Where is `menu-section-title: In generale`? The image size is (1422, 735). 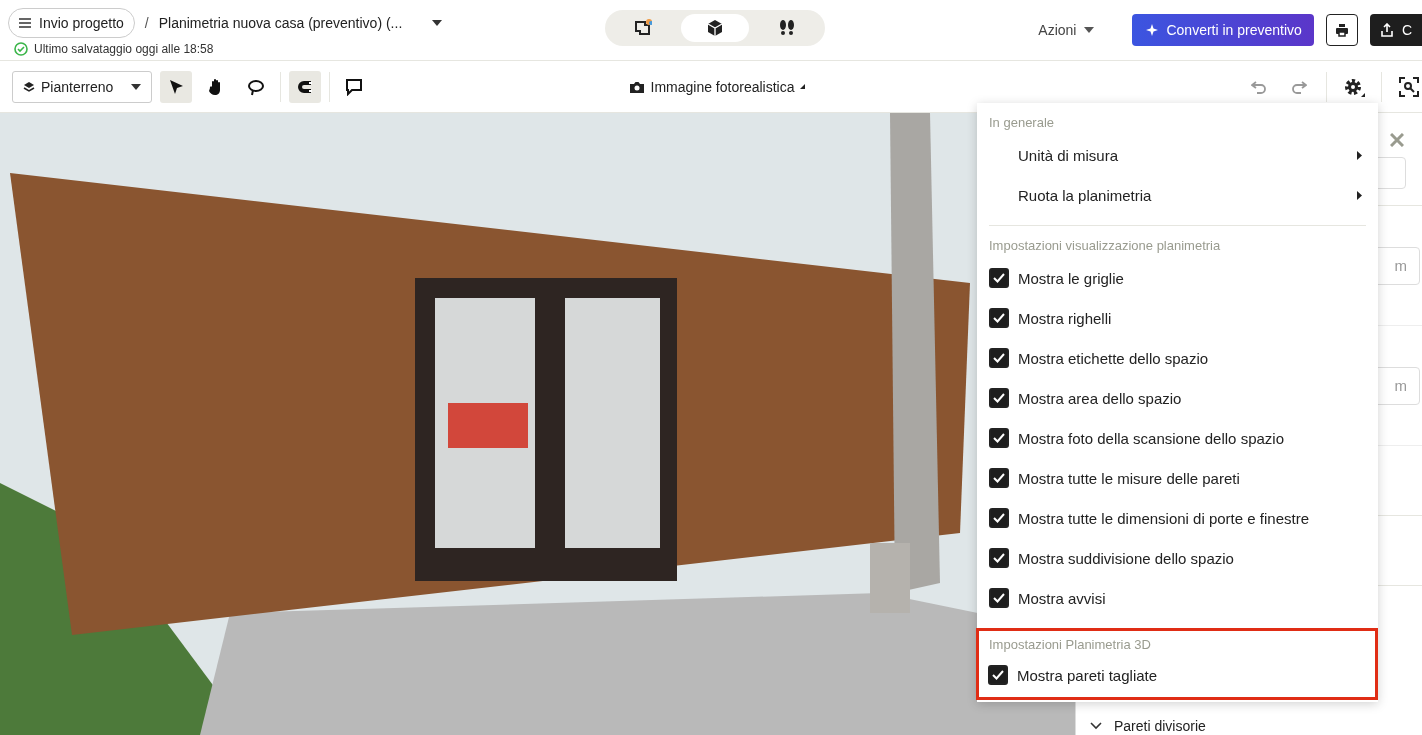 menu-section-title: In generale is located at coordinates (1022, 122).